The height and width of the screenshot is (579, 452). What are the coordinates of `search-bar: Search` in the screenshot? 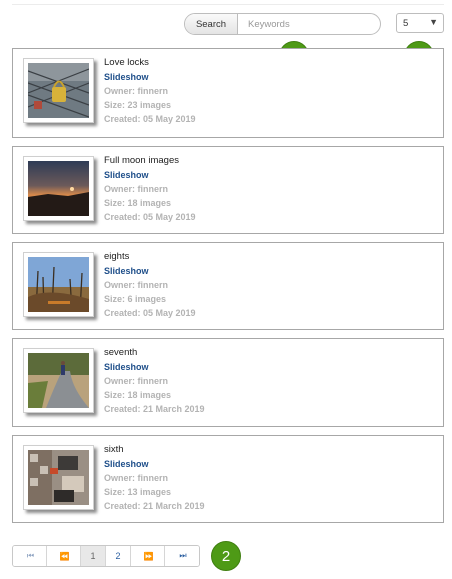 It's located at (282, 24).